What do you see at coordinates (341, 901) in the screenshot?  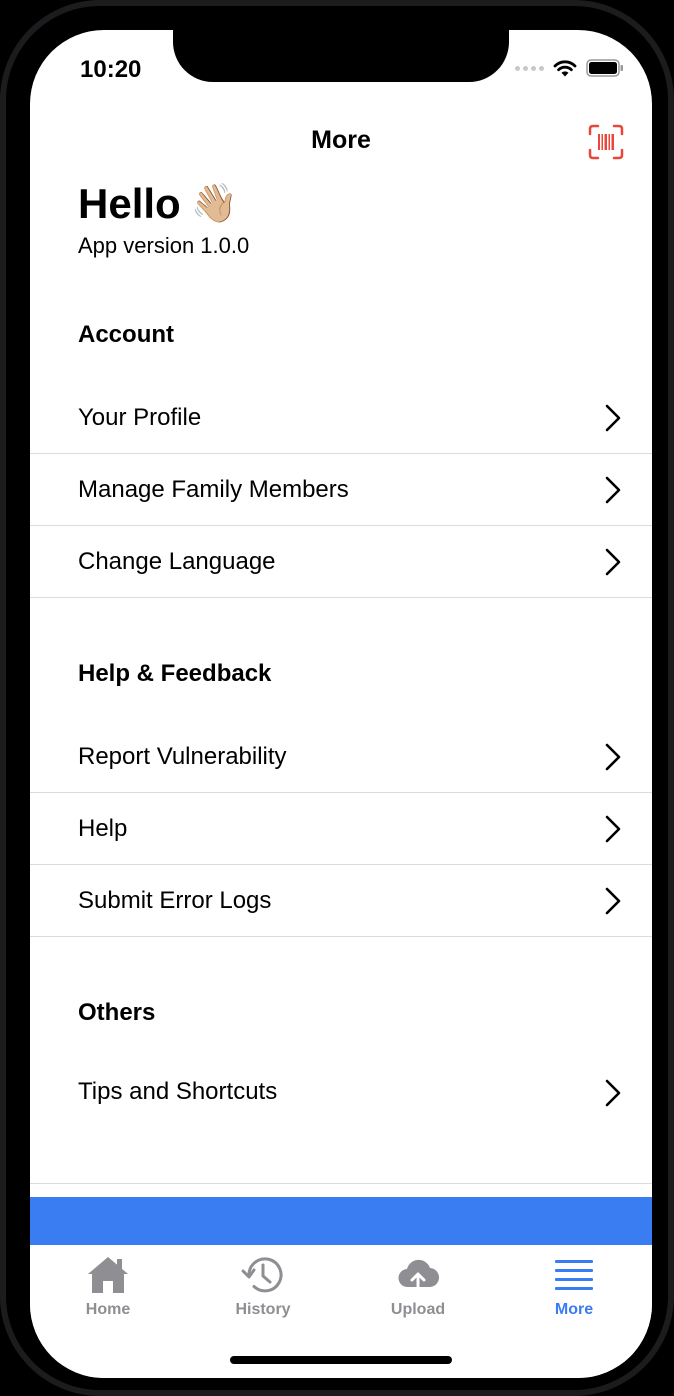 I see `menu-item-submit-error-logs: Submit Error Logs` at bounding box center [341, 901].